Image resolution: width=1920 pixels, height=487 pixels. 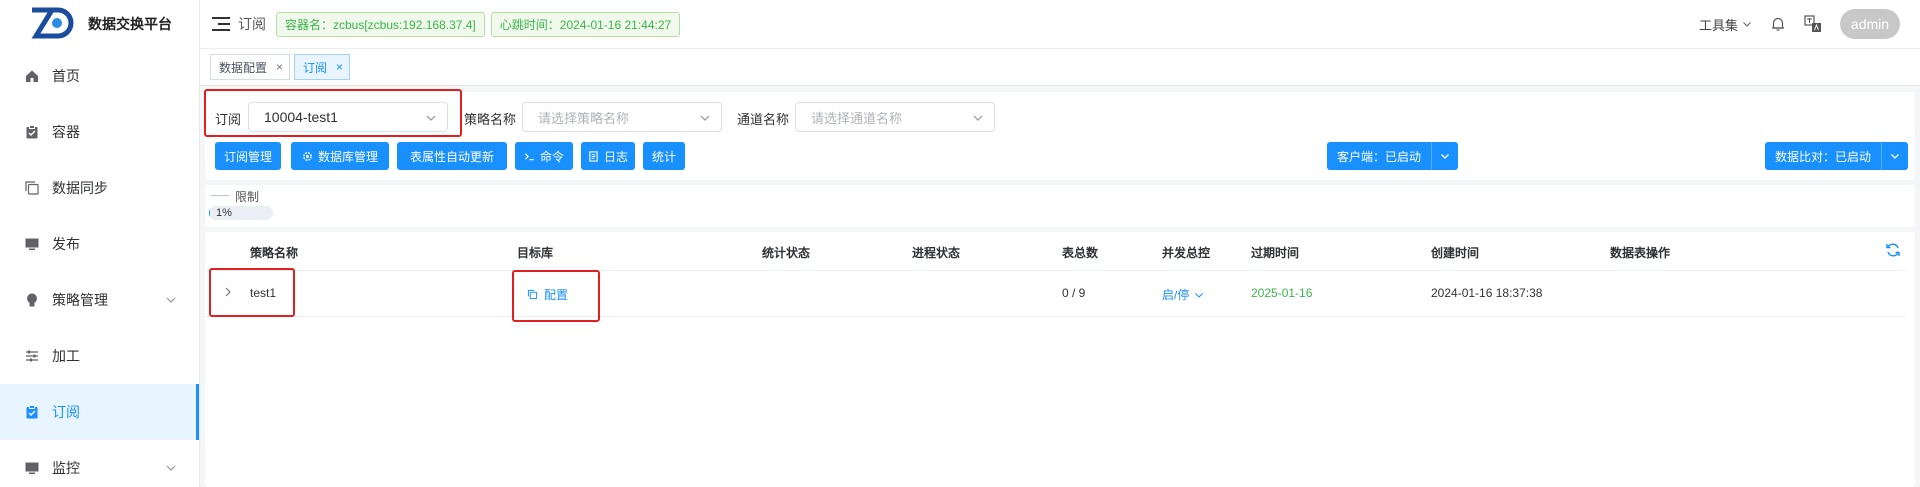 I want to click on client-status-dropdown: 客户端：已启动, so click(x=1393, y=156).